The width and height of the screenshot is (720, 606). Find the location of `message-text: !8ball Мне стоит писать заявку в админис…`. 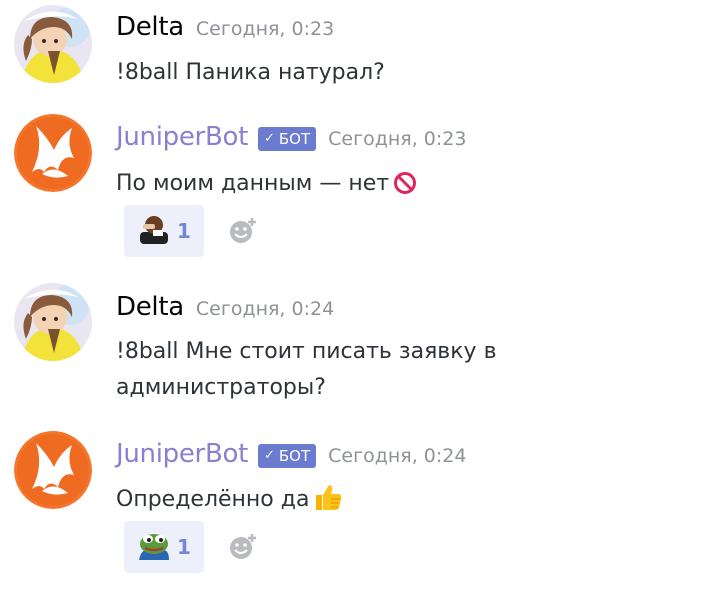

message-text: !8ball Мне стоит писать заявку в админис… is located at coordinates (306, 369).